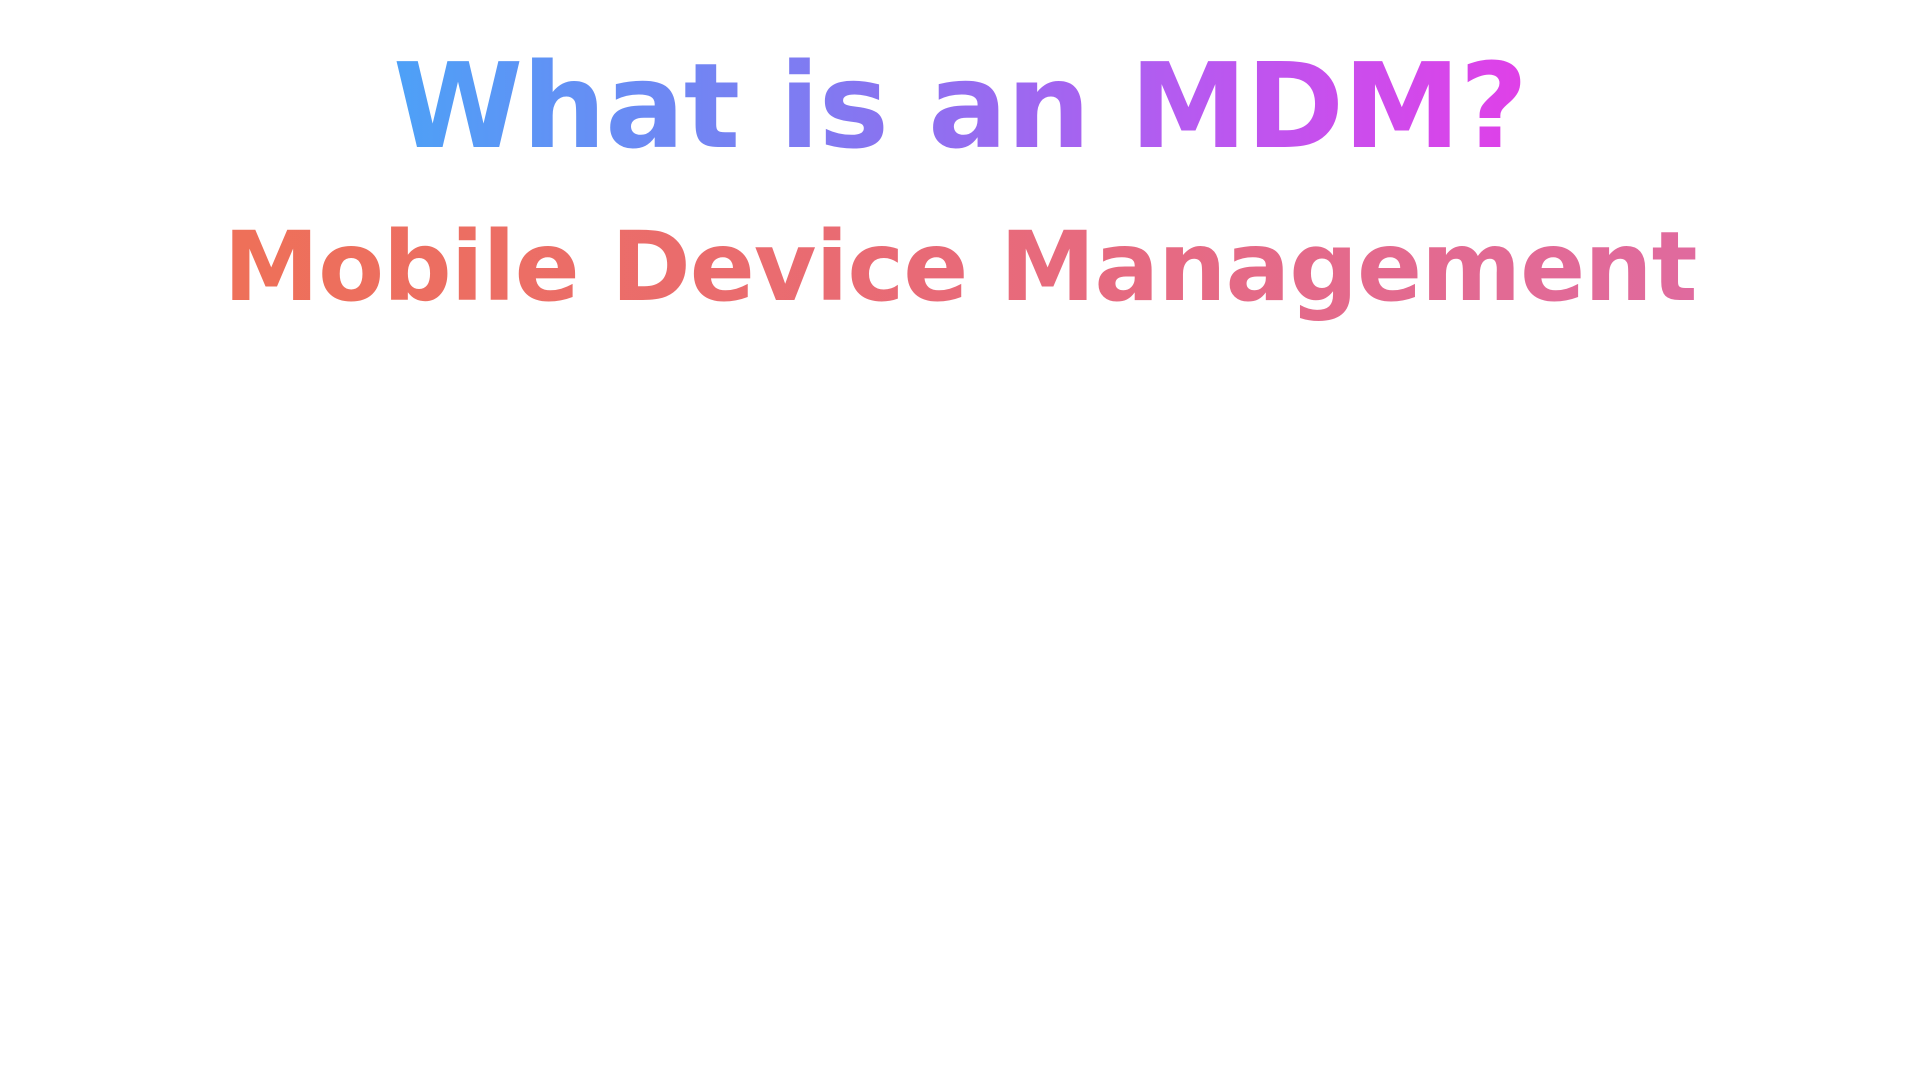 The height and width of the screenshot is (1080, 1920). I want to click on slide-subtitle-text: Mobile Device Management, so click(961, 267).